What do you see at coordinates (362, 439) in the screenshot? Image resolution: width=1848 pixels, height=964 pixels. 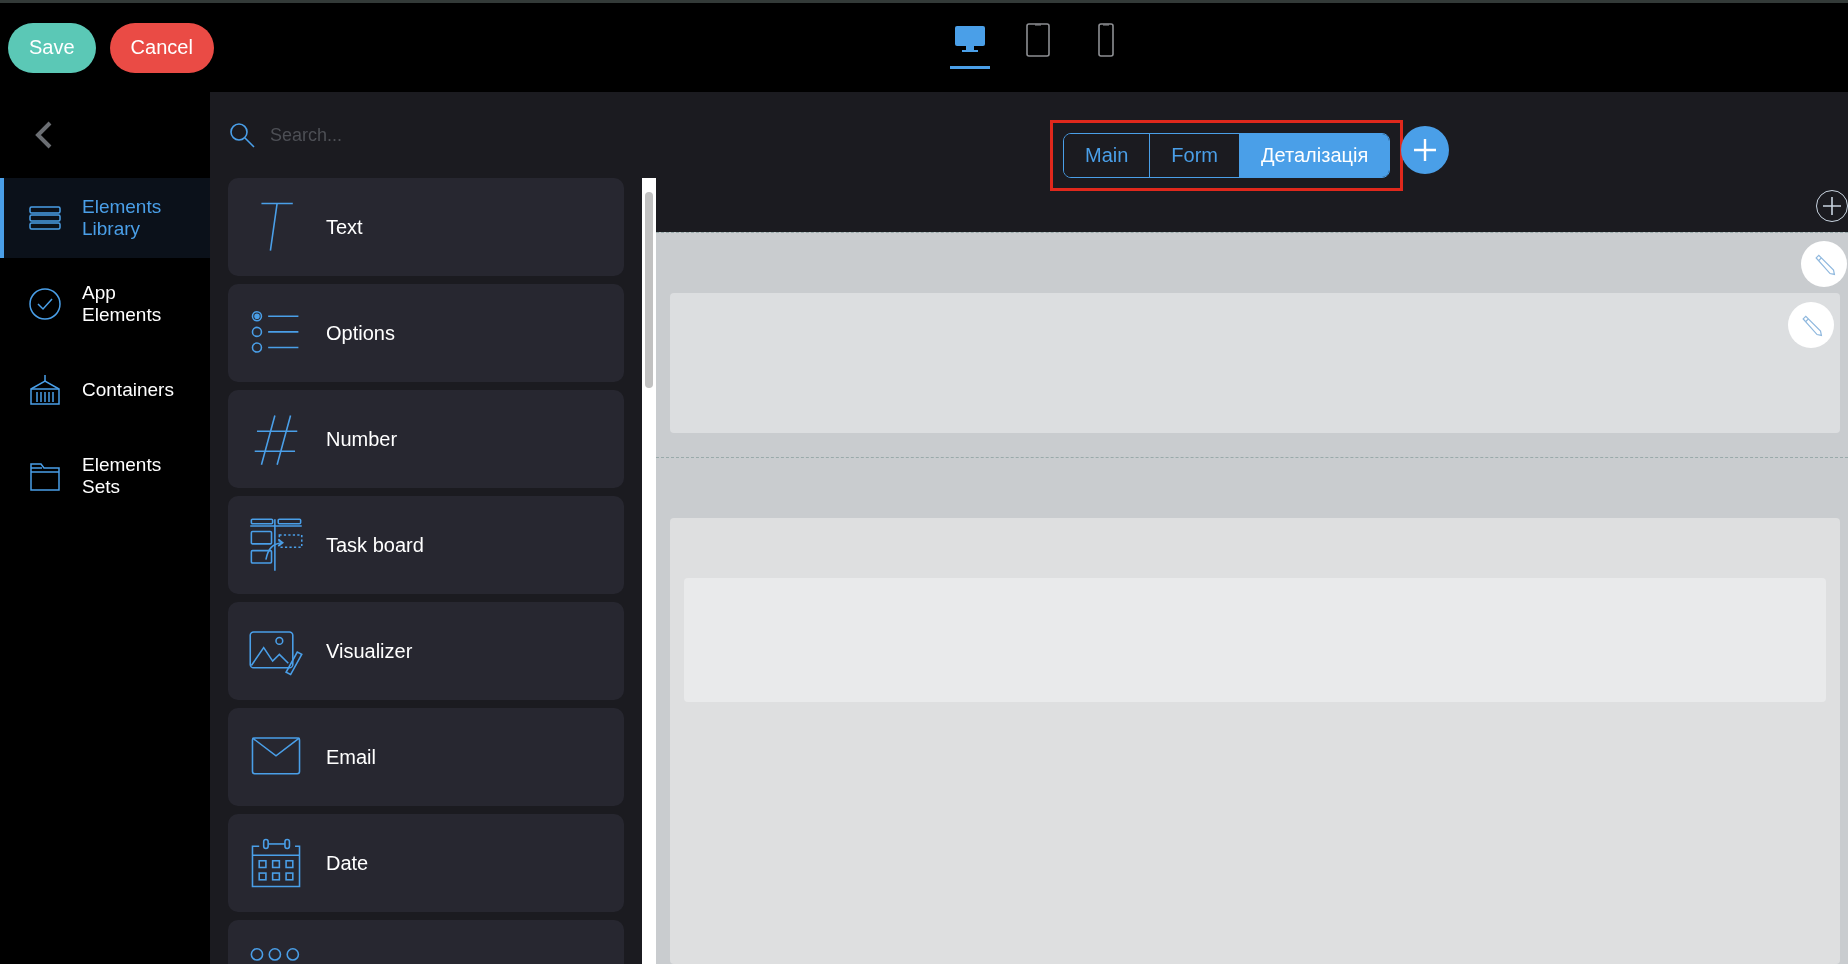 I see `element-label: Number` at bounding box center [362, 439].